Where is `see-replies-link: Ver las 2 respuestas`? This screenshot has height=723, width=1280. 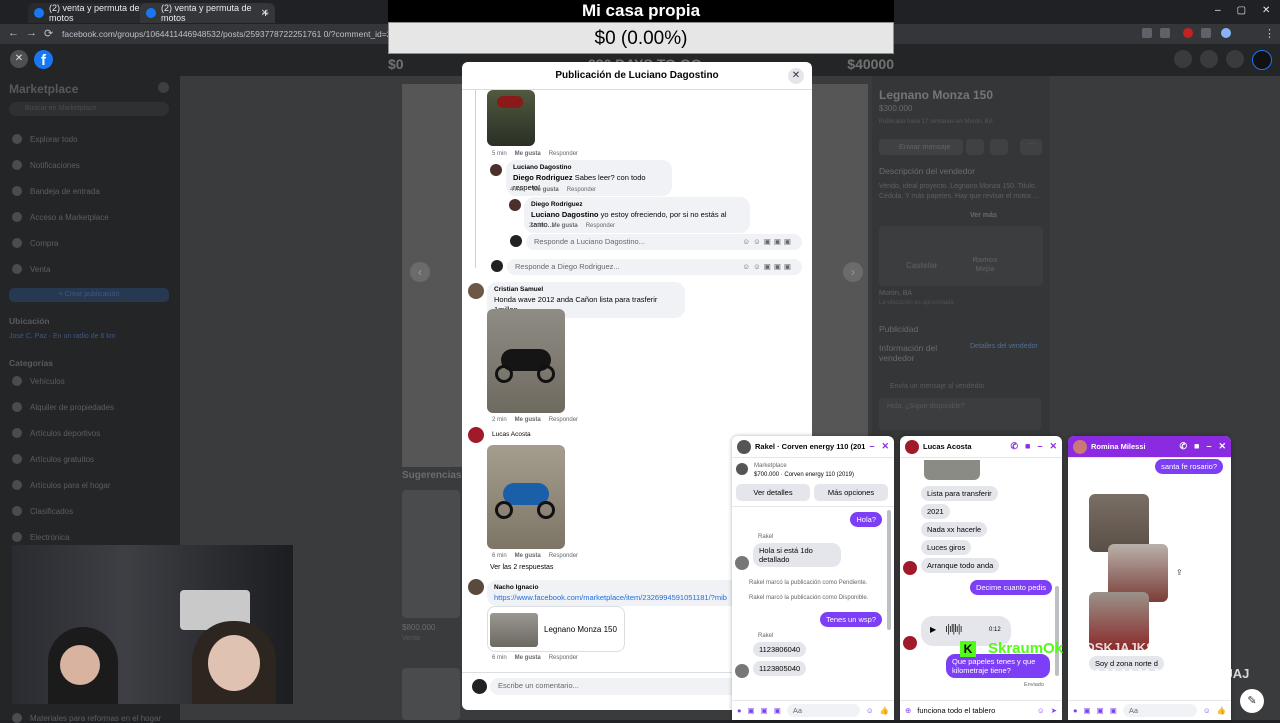
see-replies-link: Ver las 2 respuestas is located at coordinates (521, 567).